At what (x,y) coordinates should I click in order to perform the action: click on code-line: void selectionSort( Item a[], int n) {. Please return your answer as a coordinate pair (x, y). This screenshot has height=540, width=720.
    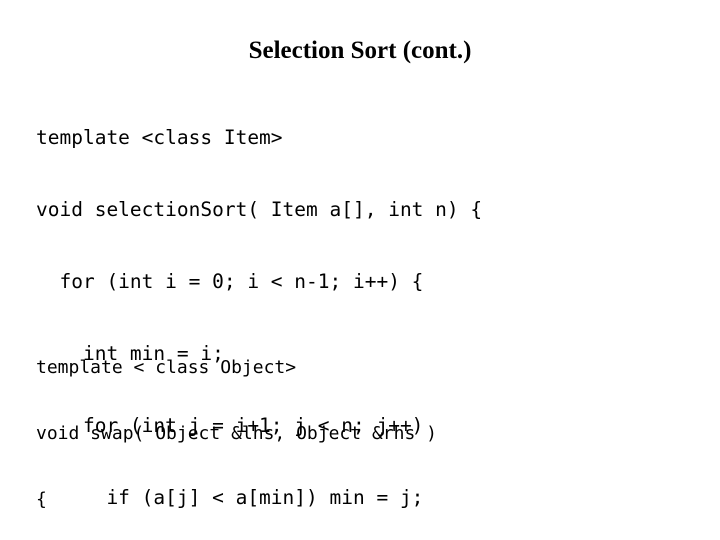
    Looking at the image, I should click on (259, 209).